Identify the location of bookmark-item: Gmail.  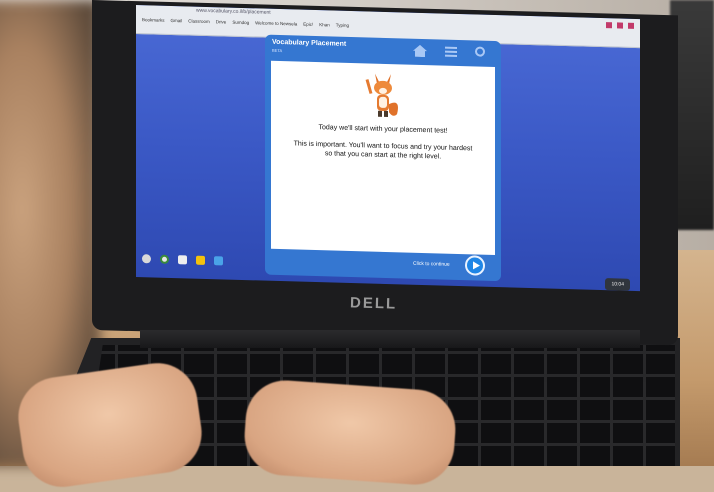
(177, 20).